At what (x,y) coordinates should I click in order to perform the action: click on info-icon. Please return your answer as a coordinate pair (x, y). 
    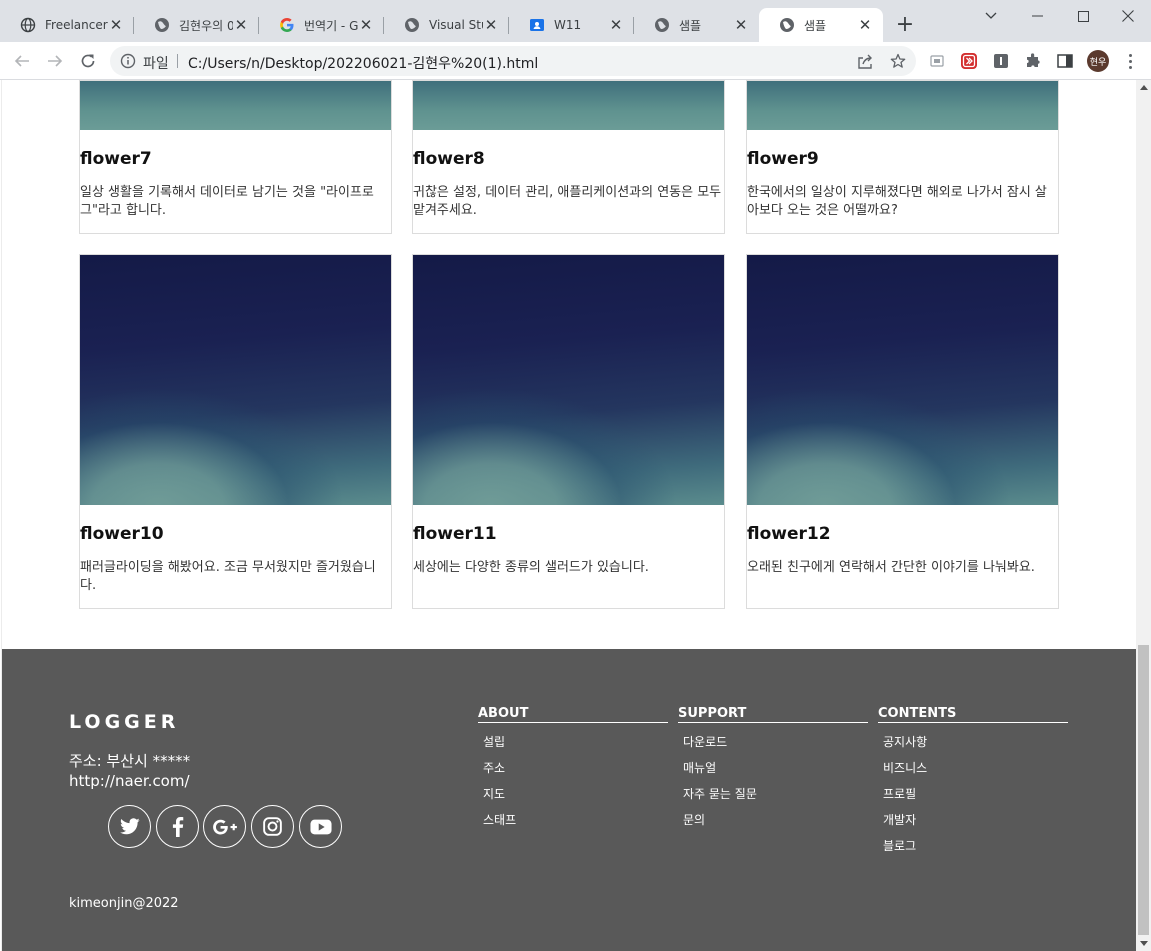
    Looking at the image, I should click on (128, 63).